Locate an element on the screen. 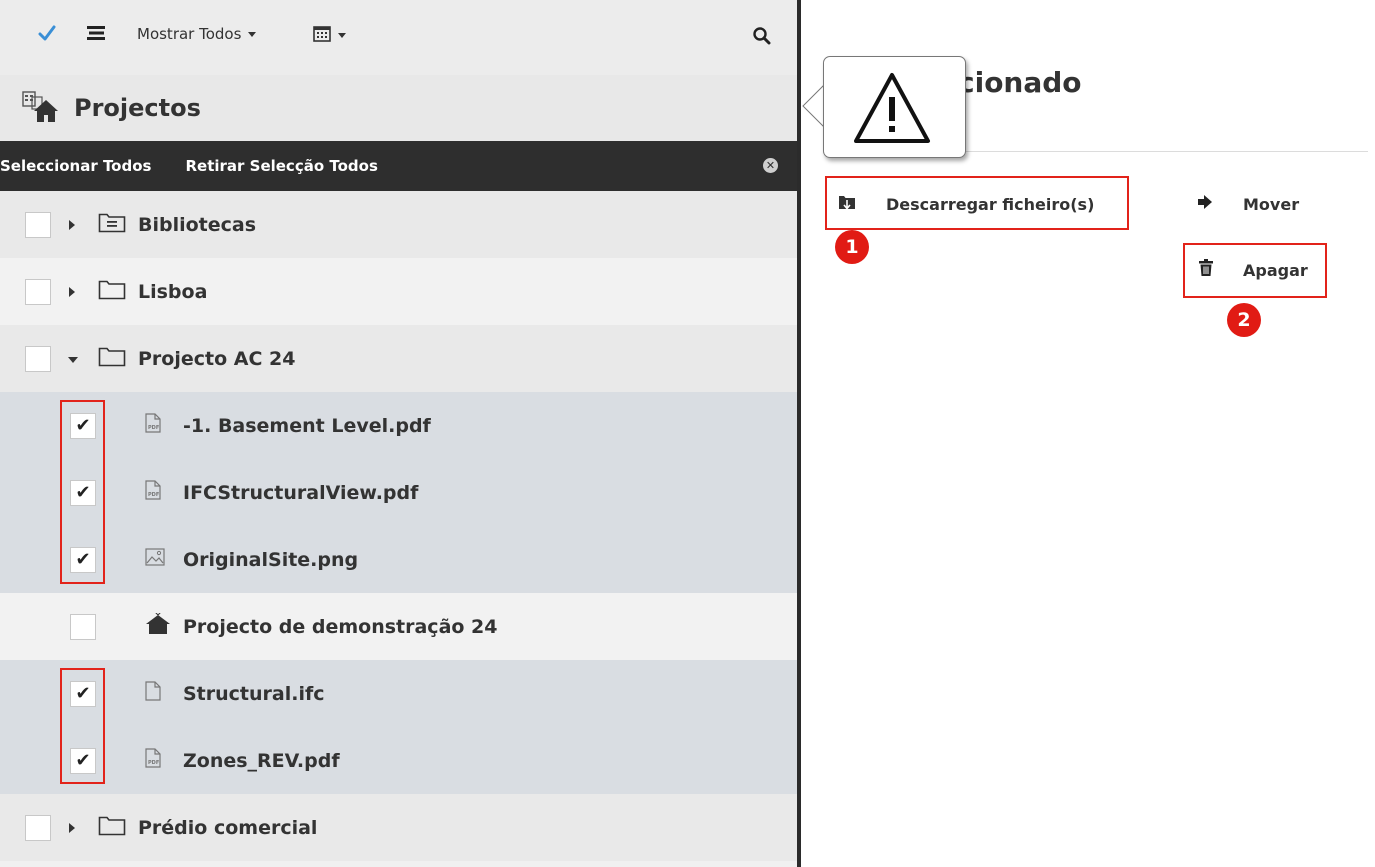  step-badge-2: 2 is located at coordinates (1244, 320).